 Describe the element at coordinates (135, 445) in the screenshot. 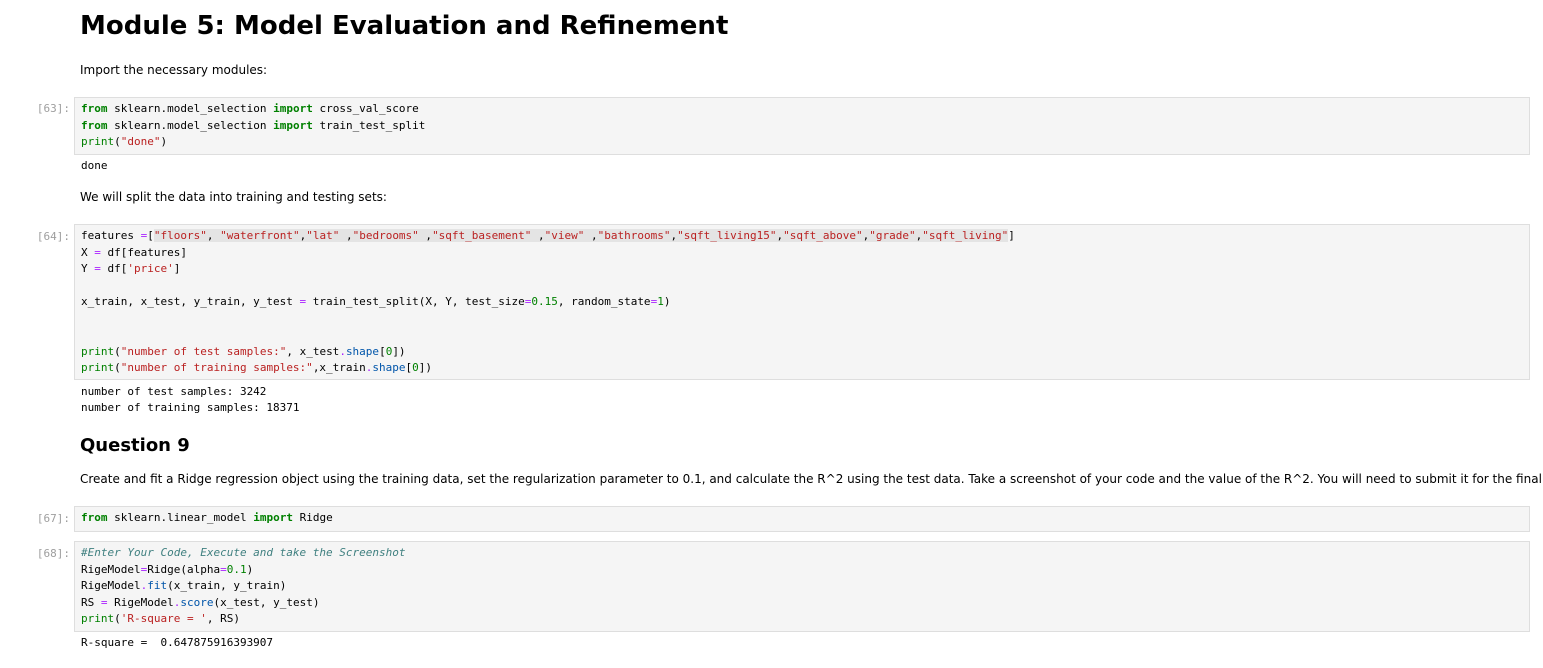

I see `question-heading: Question 9` at that location.